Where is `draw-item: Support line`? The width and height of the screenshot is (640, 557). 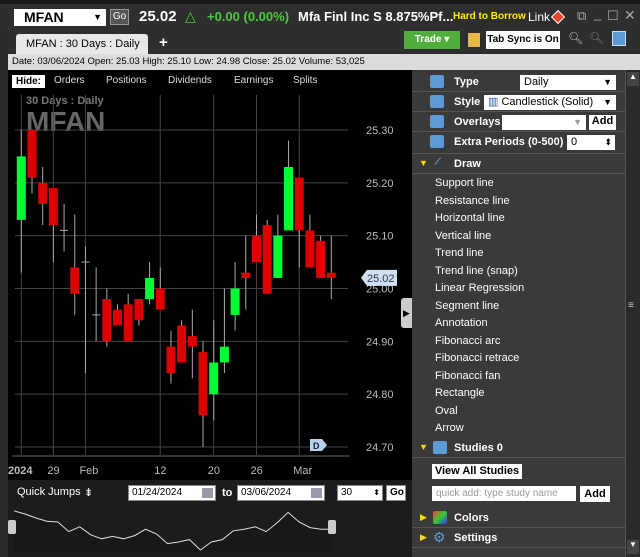
draw-item: Support line is located at coordinates (464, 183).